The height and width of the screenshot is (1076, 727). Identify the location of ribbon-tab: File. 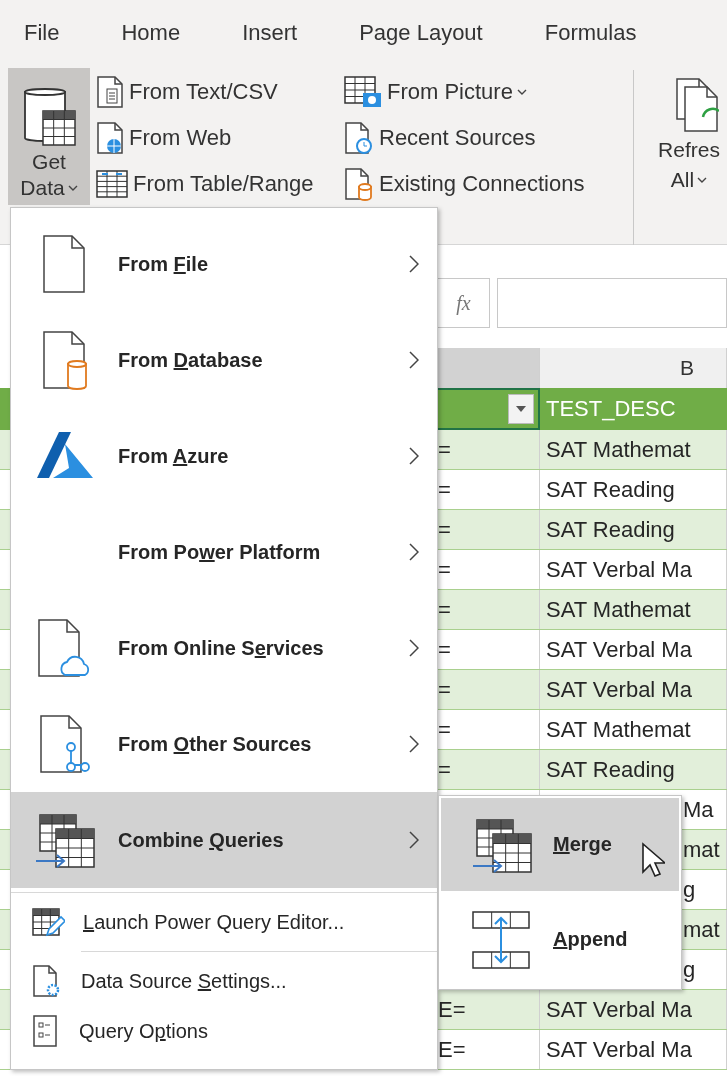
(42, 32).